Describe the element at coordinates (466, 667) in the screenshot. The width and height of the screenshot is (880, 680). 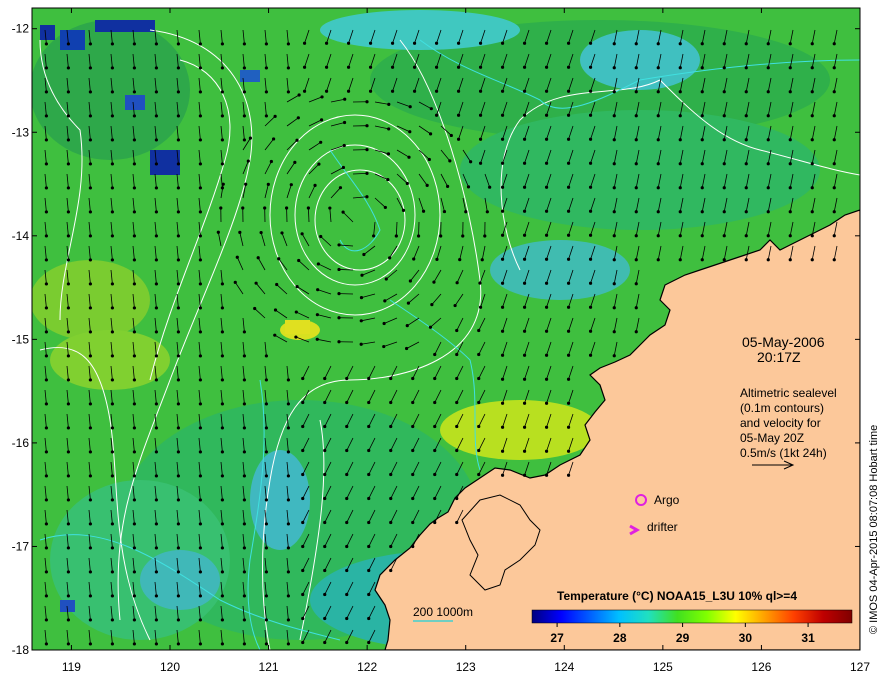
I see `x-tick-label: 123` at that location.